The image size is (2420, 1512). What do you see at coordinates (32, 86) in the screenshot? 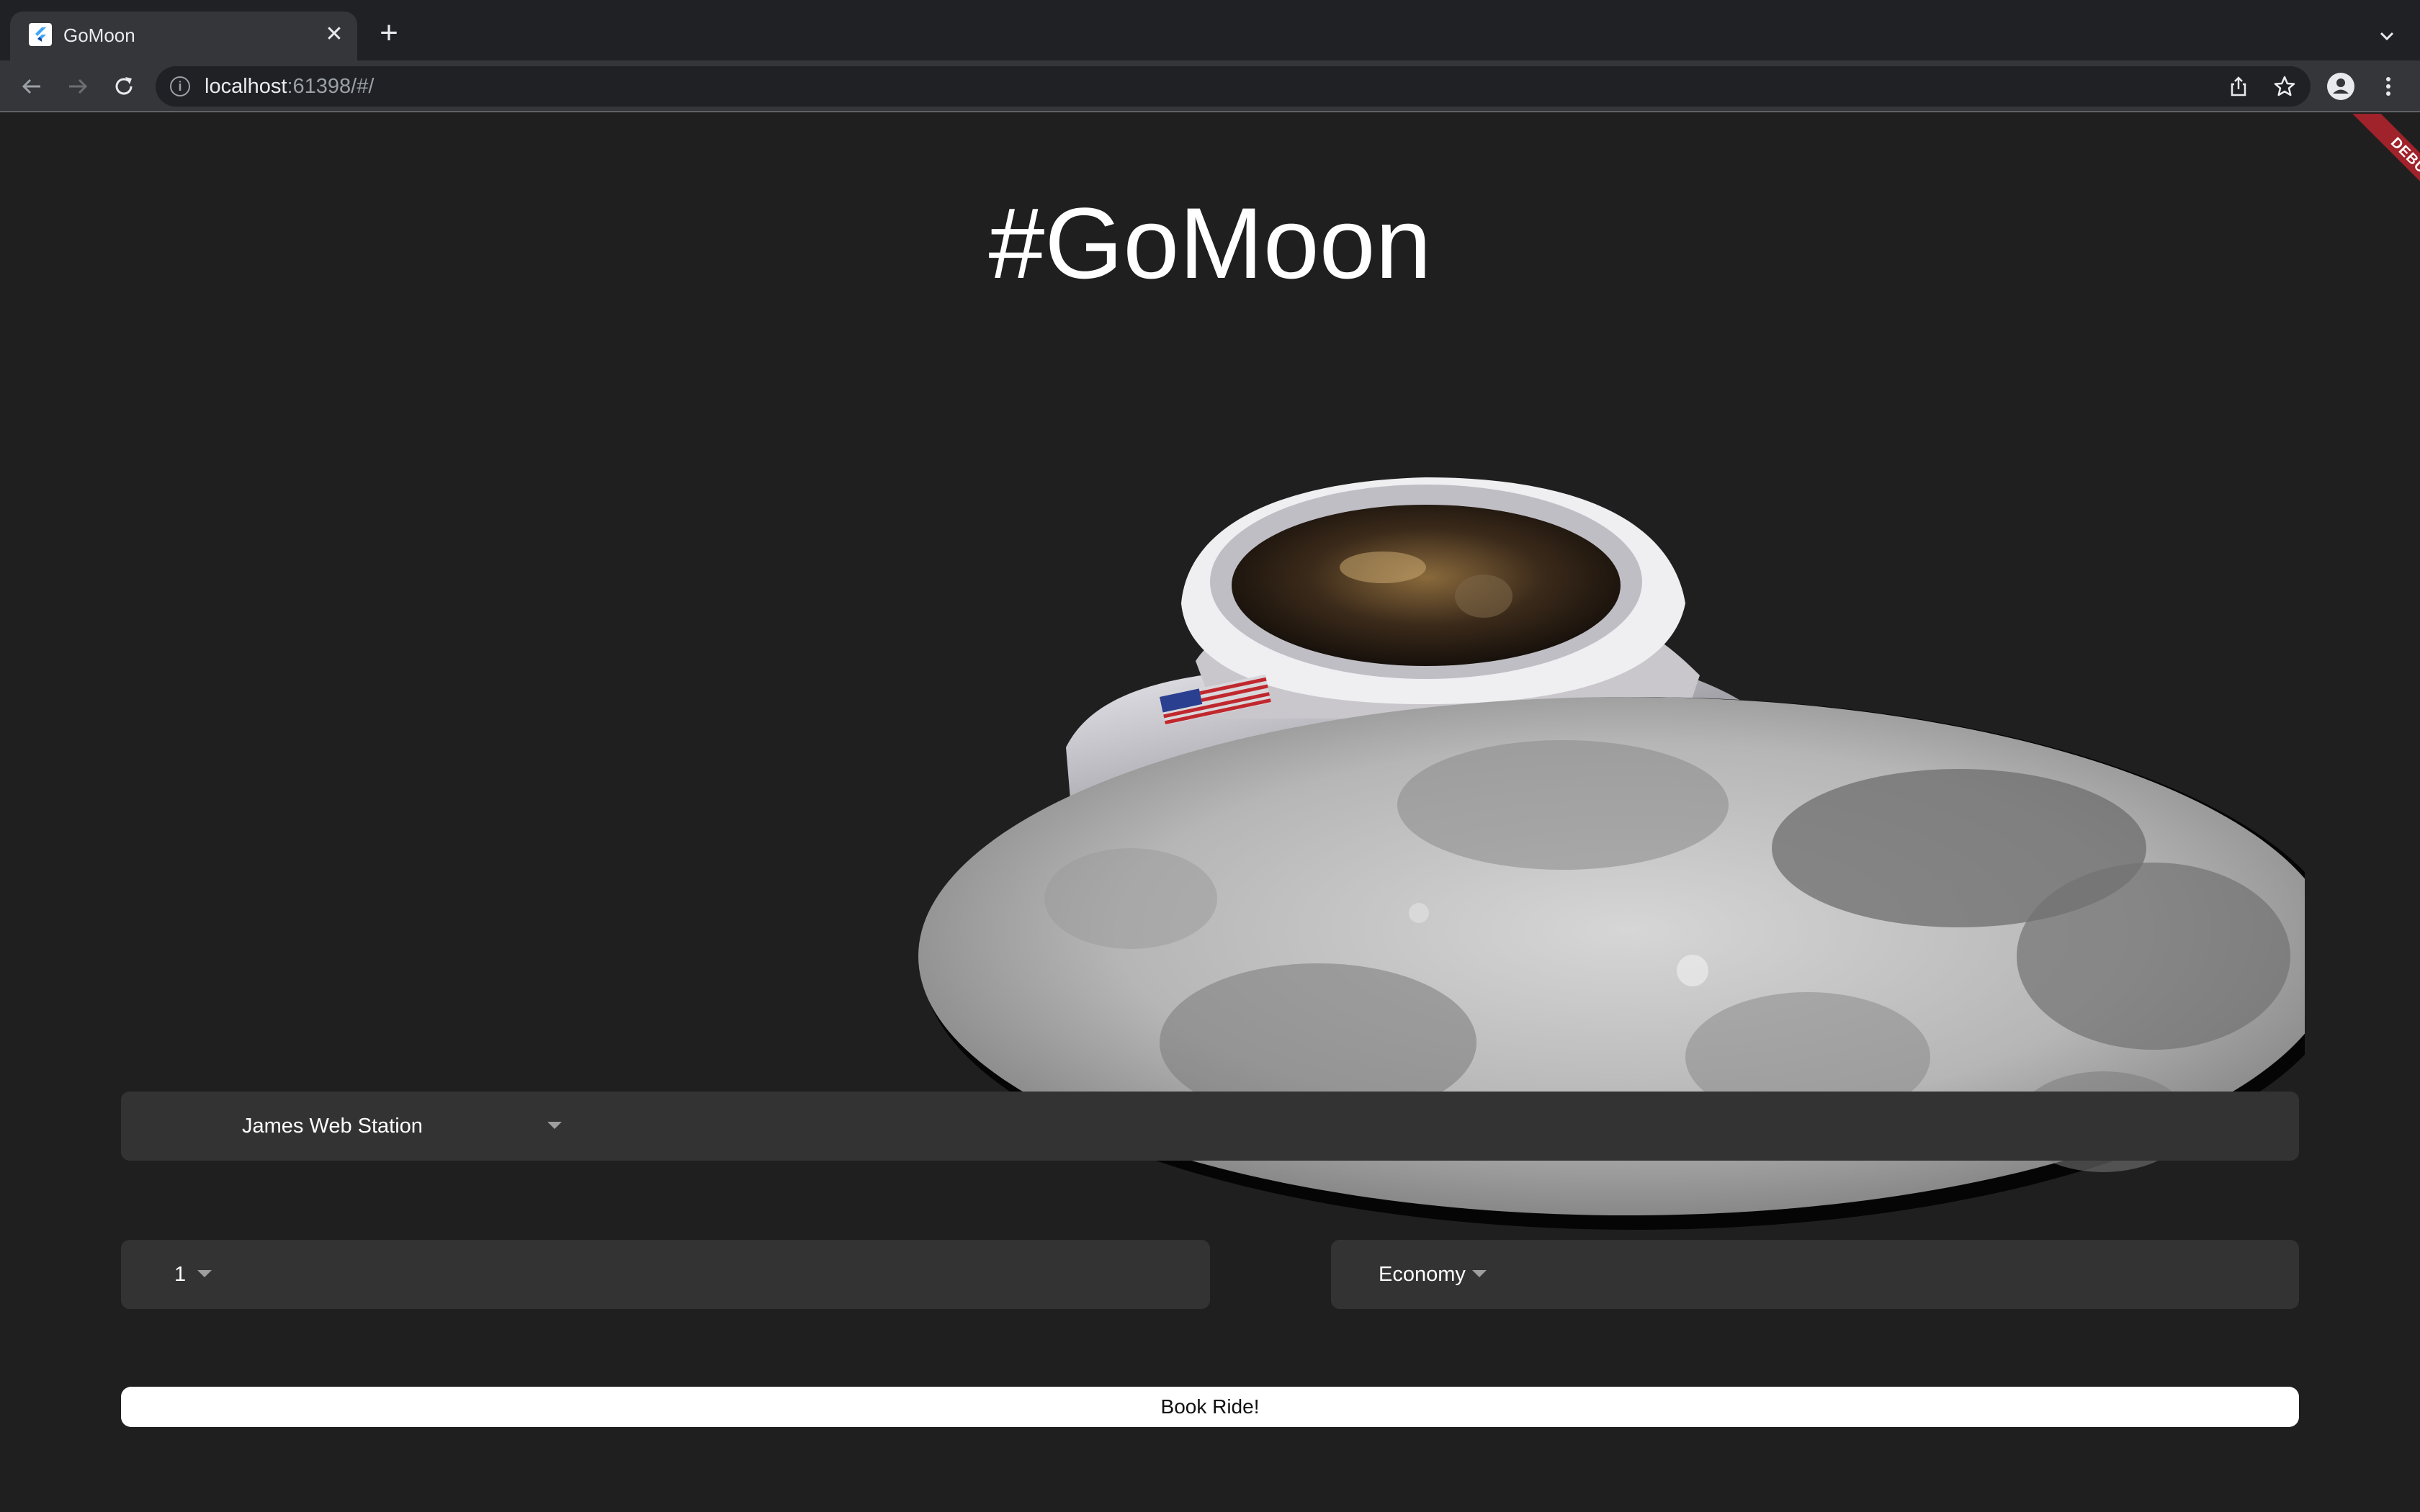
I see `arrow-left-icon` at bounding box center [32, 86].